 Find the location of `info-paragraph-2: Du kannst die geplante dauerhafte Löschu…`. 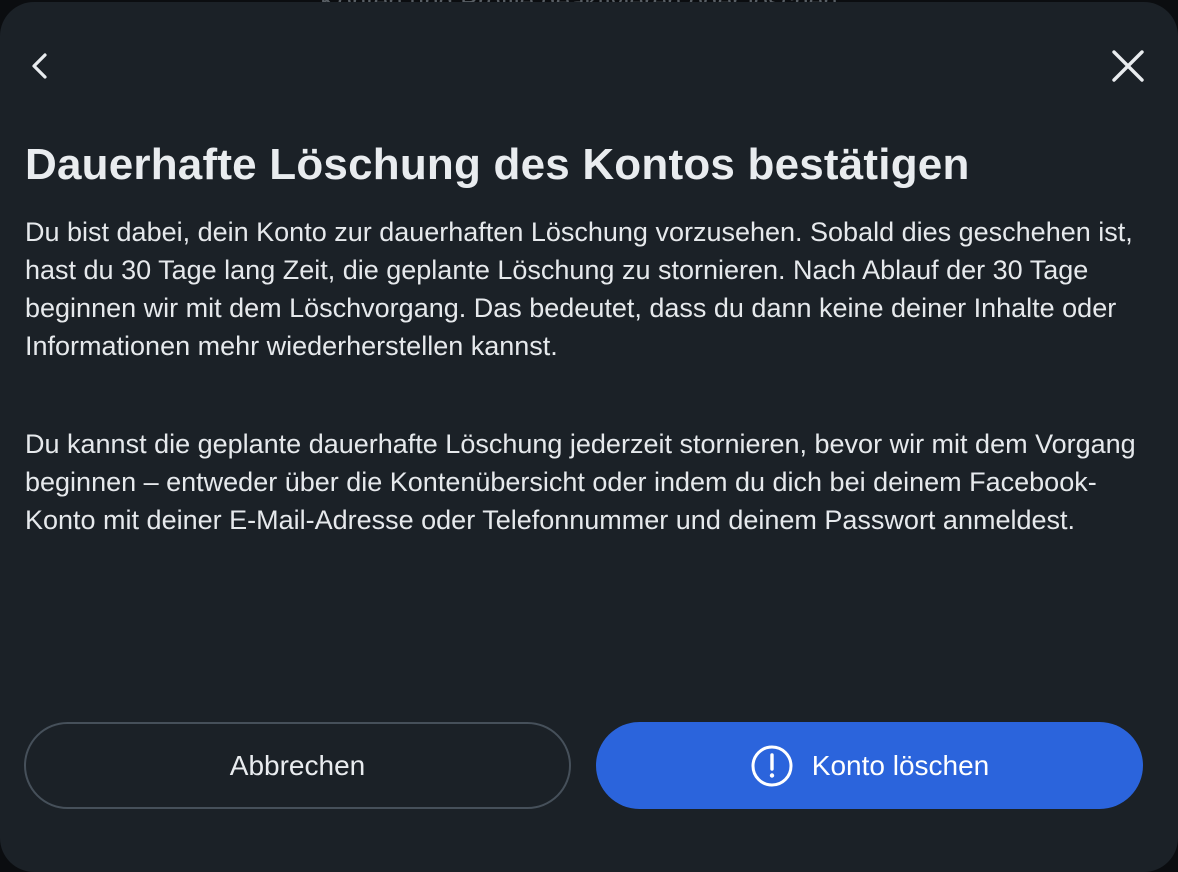

info-paragraph-2: Du kannst die geplante dauerhafte Löschu… is located at coordinates (580, 482).